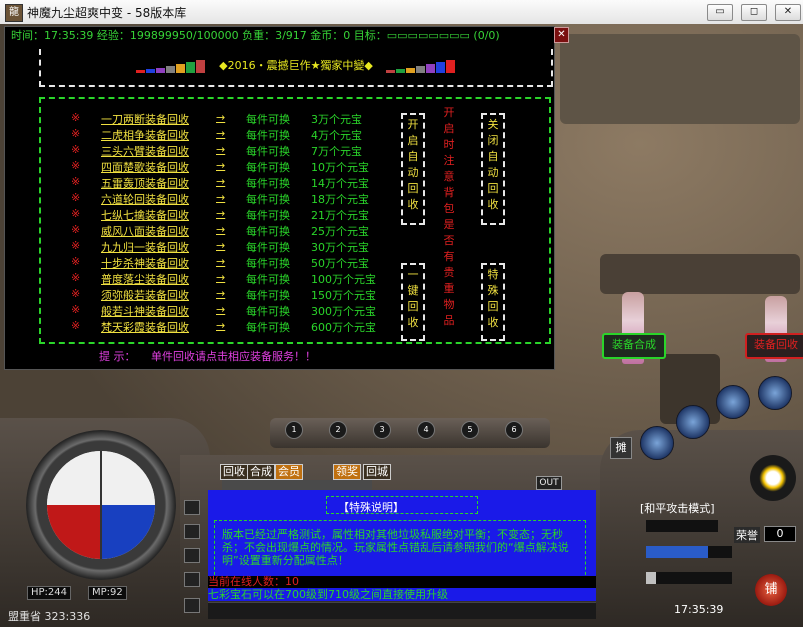 The image size is (803, 627). What do you see at coordinates (145, 215) in the screenshot?
I see `recycle-item-link: 七纵七擒装备回收` at bounding box center [145, 215].